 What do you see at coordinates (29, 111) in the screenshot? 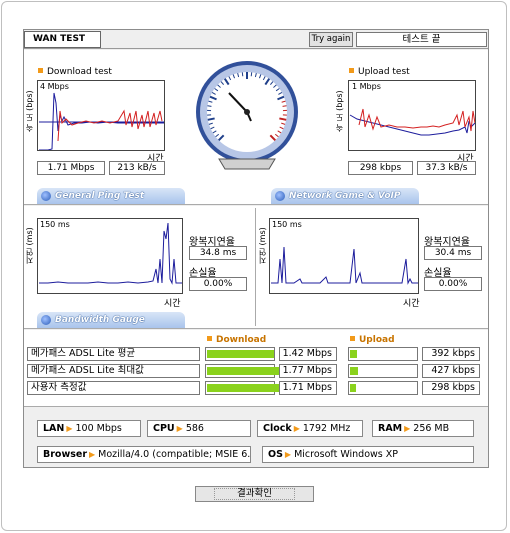
I see `download-axis-label: 속 도 (bps)` at bounding box center [29, 111].